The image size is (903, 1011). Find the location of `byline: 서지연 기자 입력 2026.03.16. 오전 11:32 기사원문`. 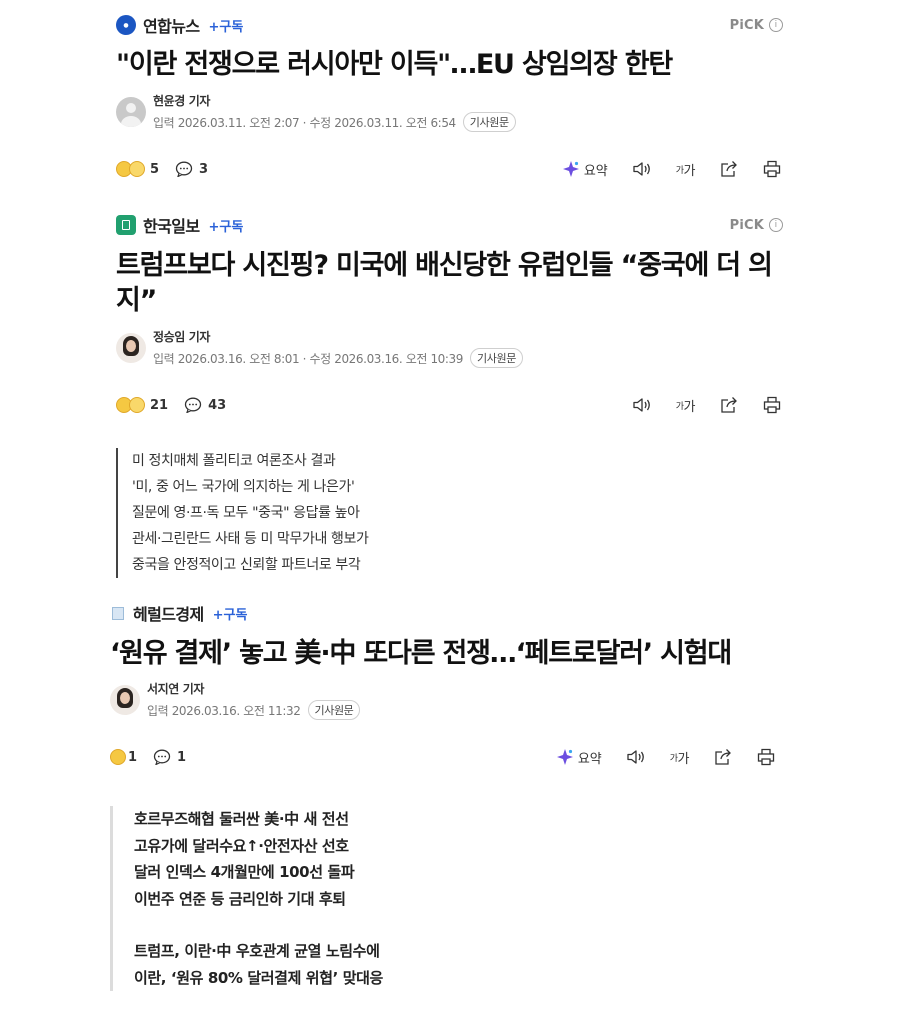

byline: 서지연 기자 입력 2026.03.16. 오전 11:32 기사원문 is located at coordinates (235, 700).